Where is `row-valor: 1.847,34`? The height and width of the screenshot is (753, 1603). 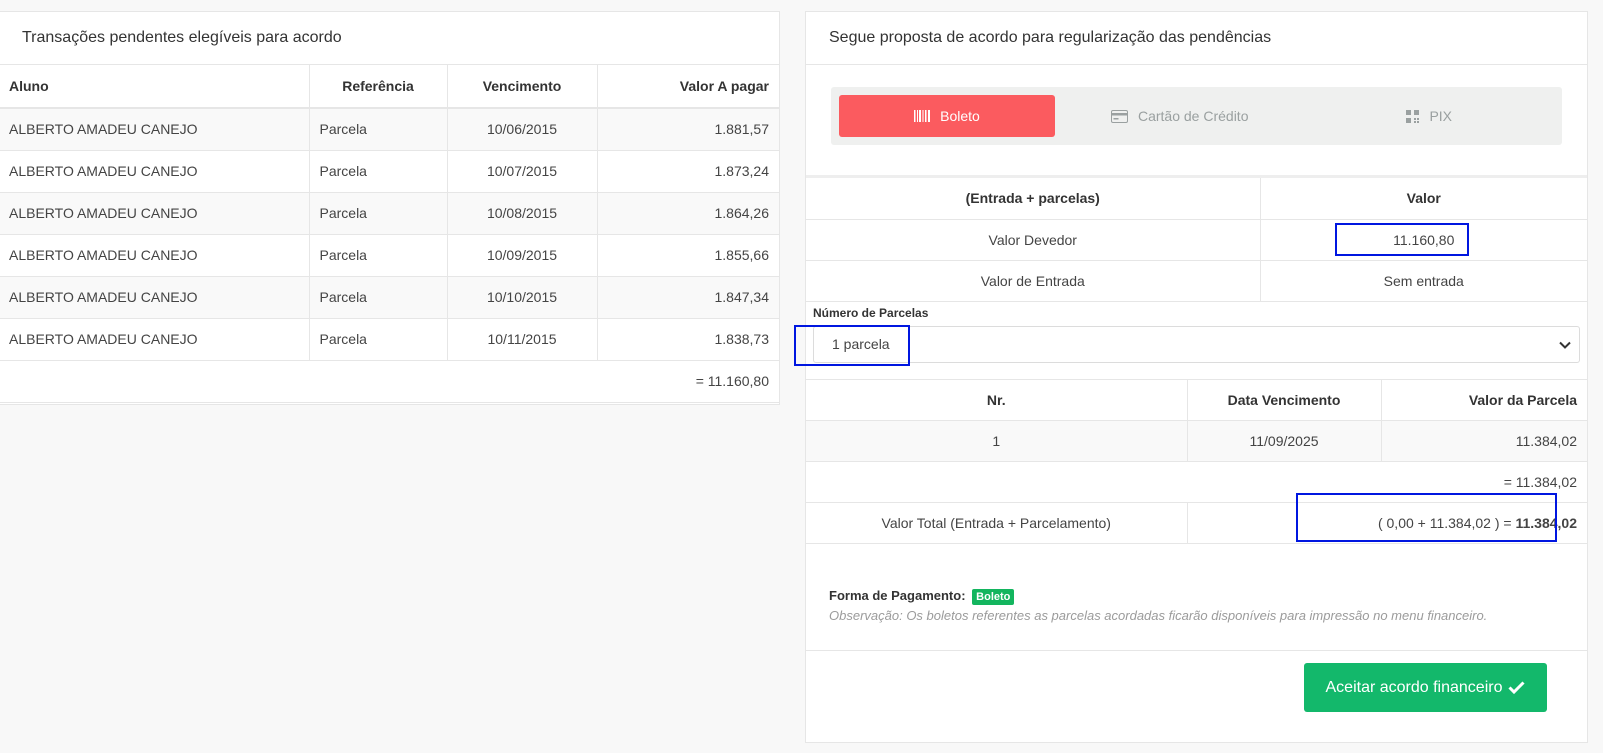
row-valor: 1.847,34 is located at coordinates (688, 297).